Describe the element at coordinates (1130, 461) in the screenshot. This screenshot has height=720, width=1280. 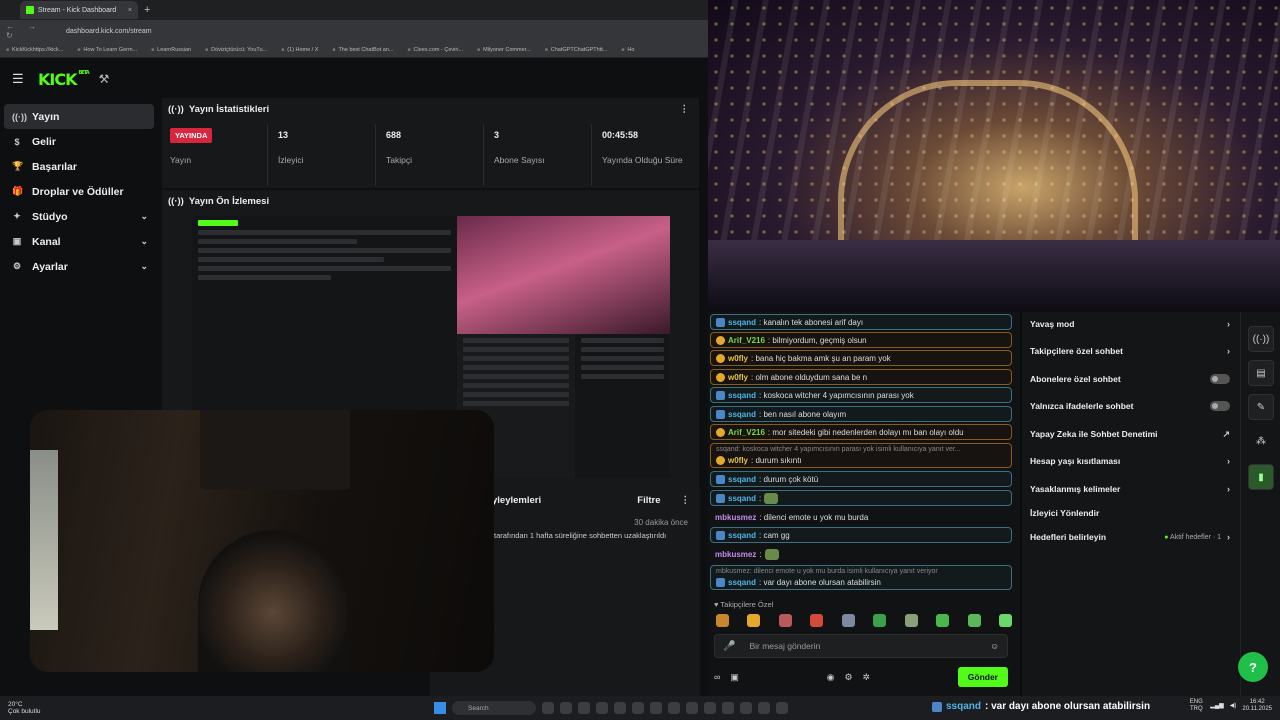
I see `setting-5: Hesap yaşı kısıtlaması ›` at that location.